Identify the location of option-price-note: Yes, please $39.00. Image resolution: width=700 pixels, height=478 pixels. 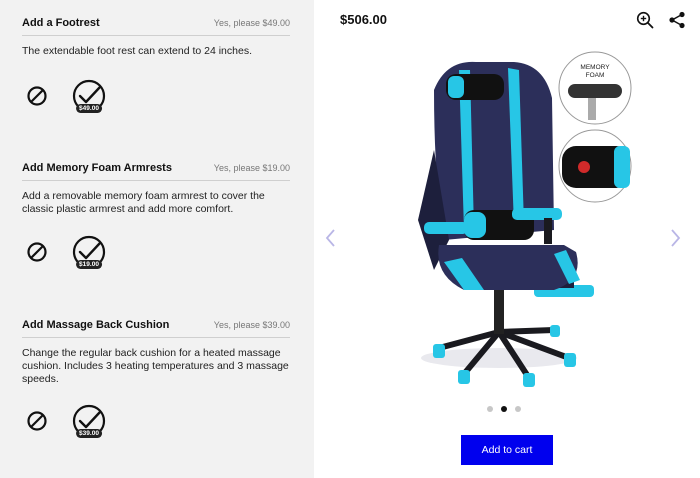
(251, 325).